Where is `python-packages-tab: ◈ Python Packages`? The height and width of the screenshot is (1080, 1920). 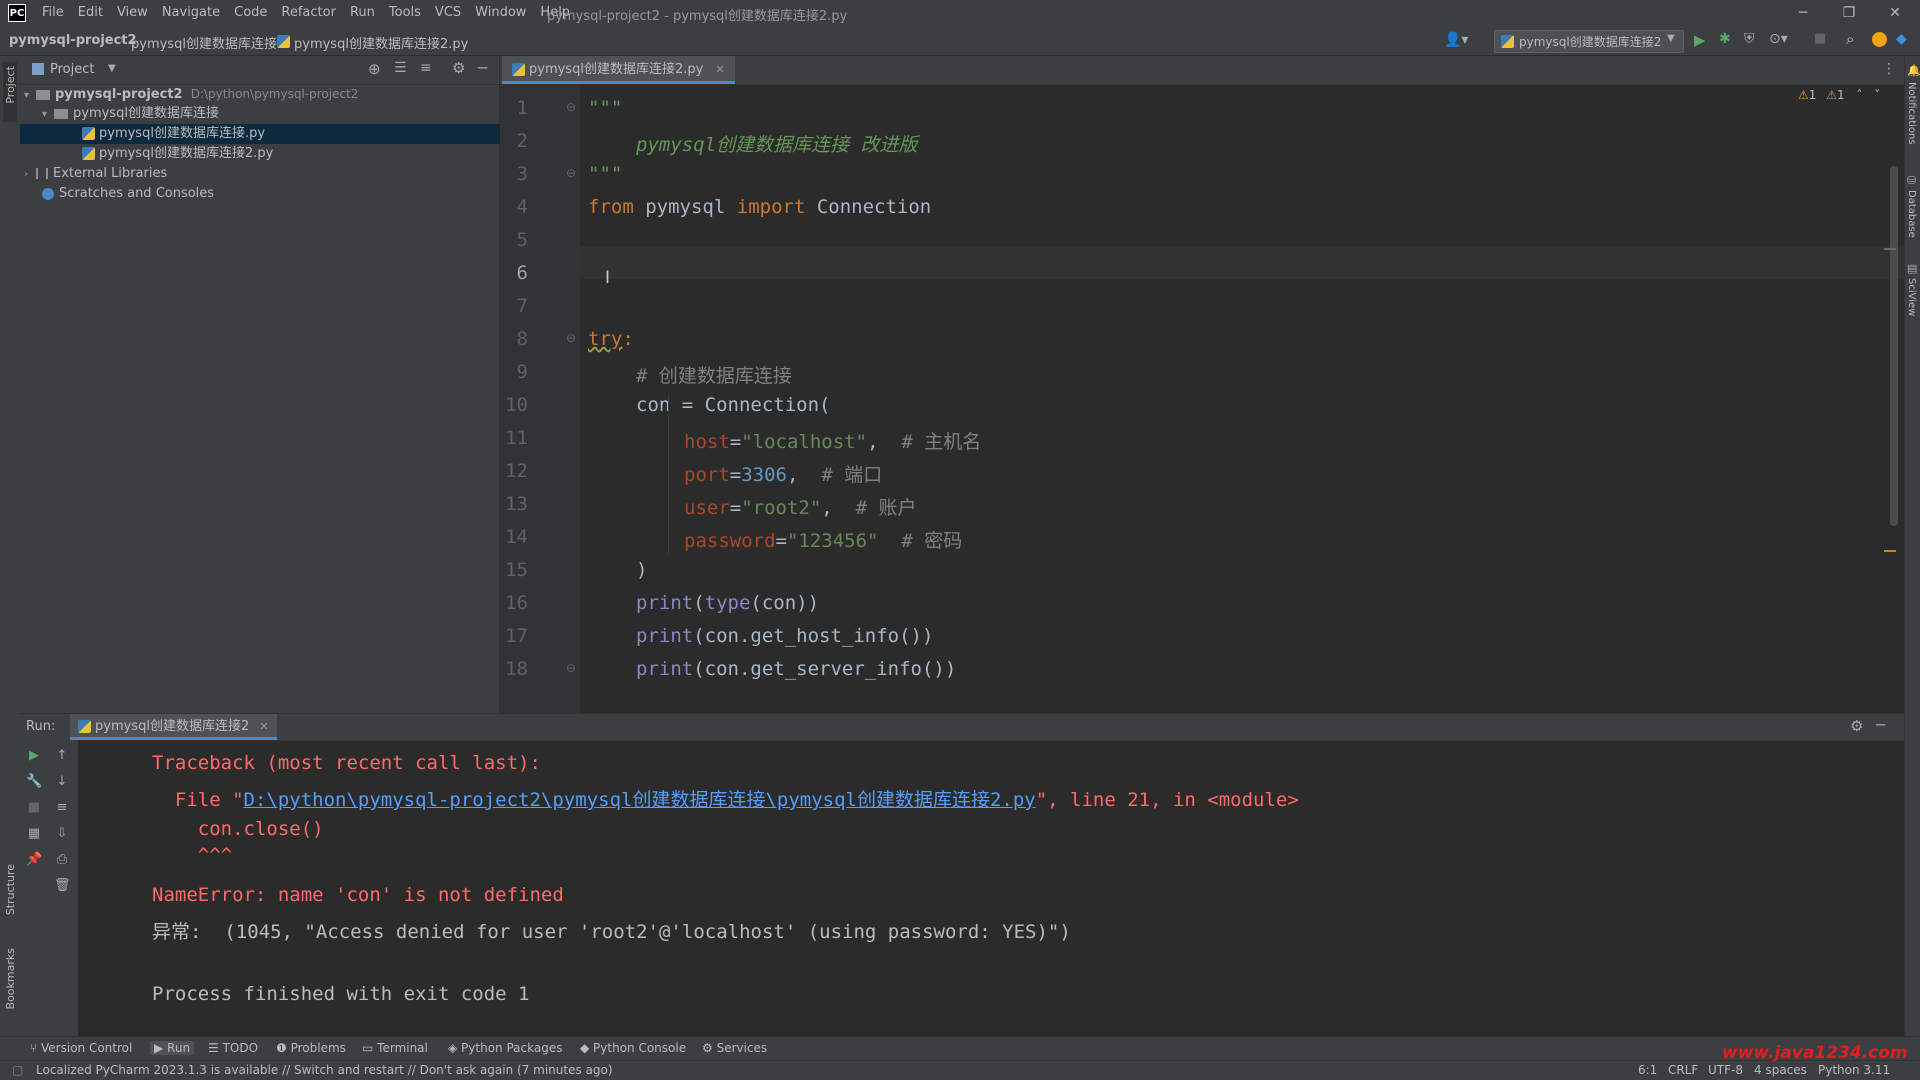
python-packages-tab: ◈ Python Packages is located at coordinates (505, 1048).